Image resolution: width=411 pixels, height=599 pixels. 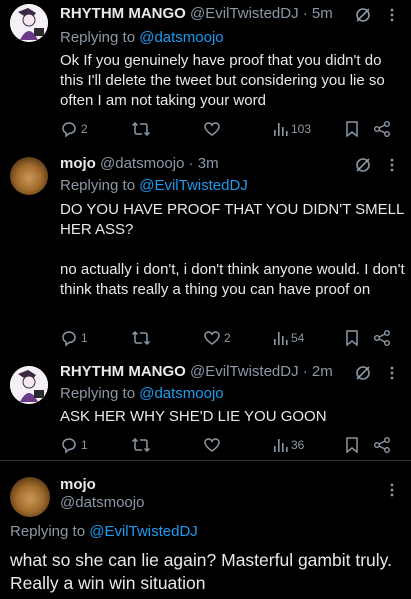 I want to click on views-button: 103, so click(x=291, y=129).